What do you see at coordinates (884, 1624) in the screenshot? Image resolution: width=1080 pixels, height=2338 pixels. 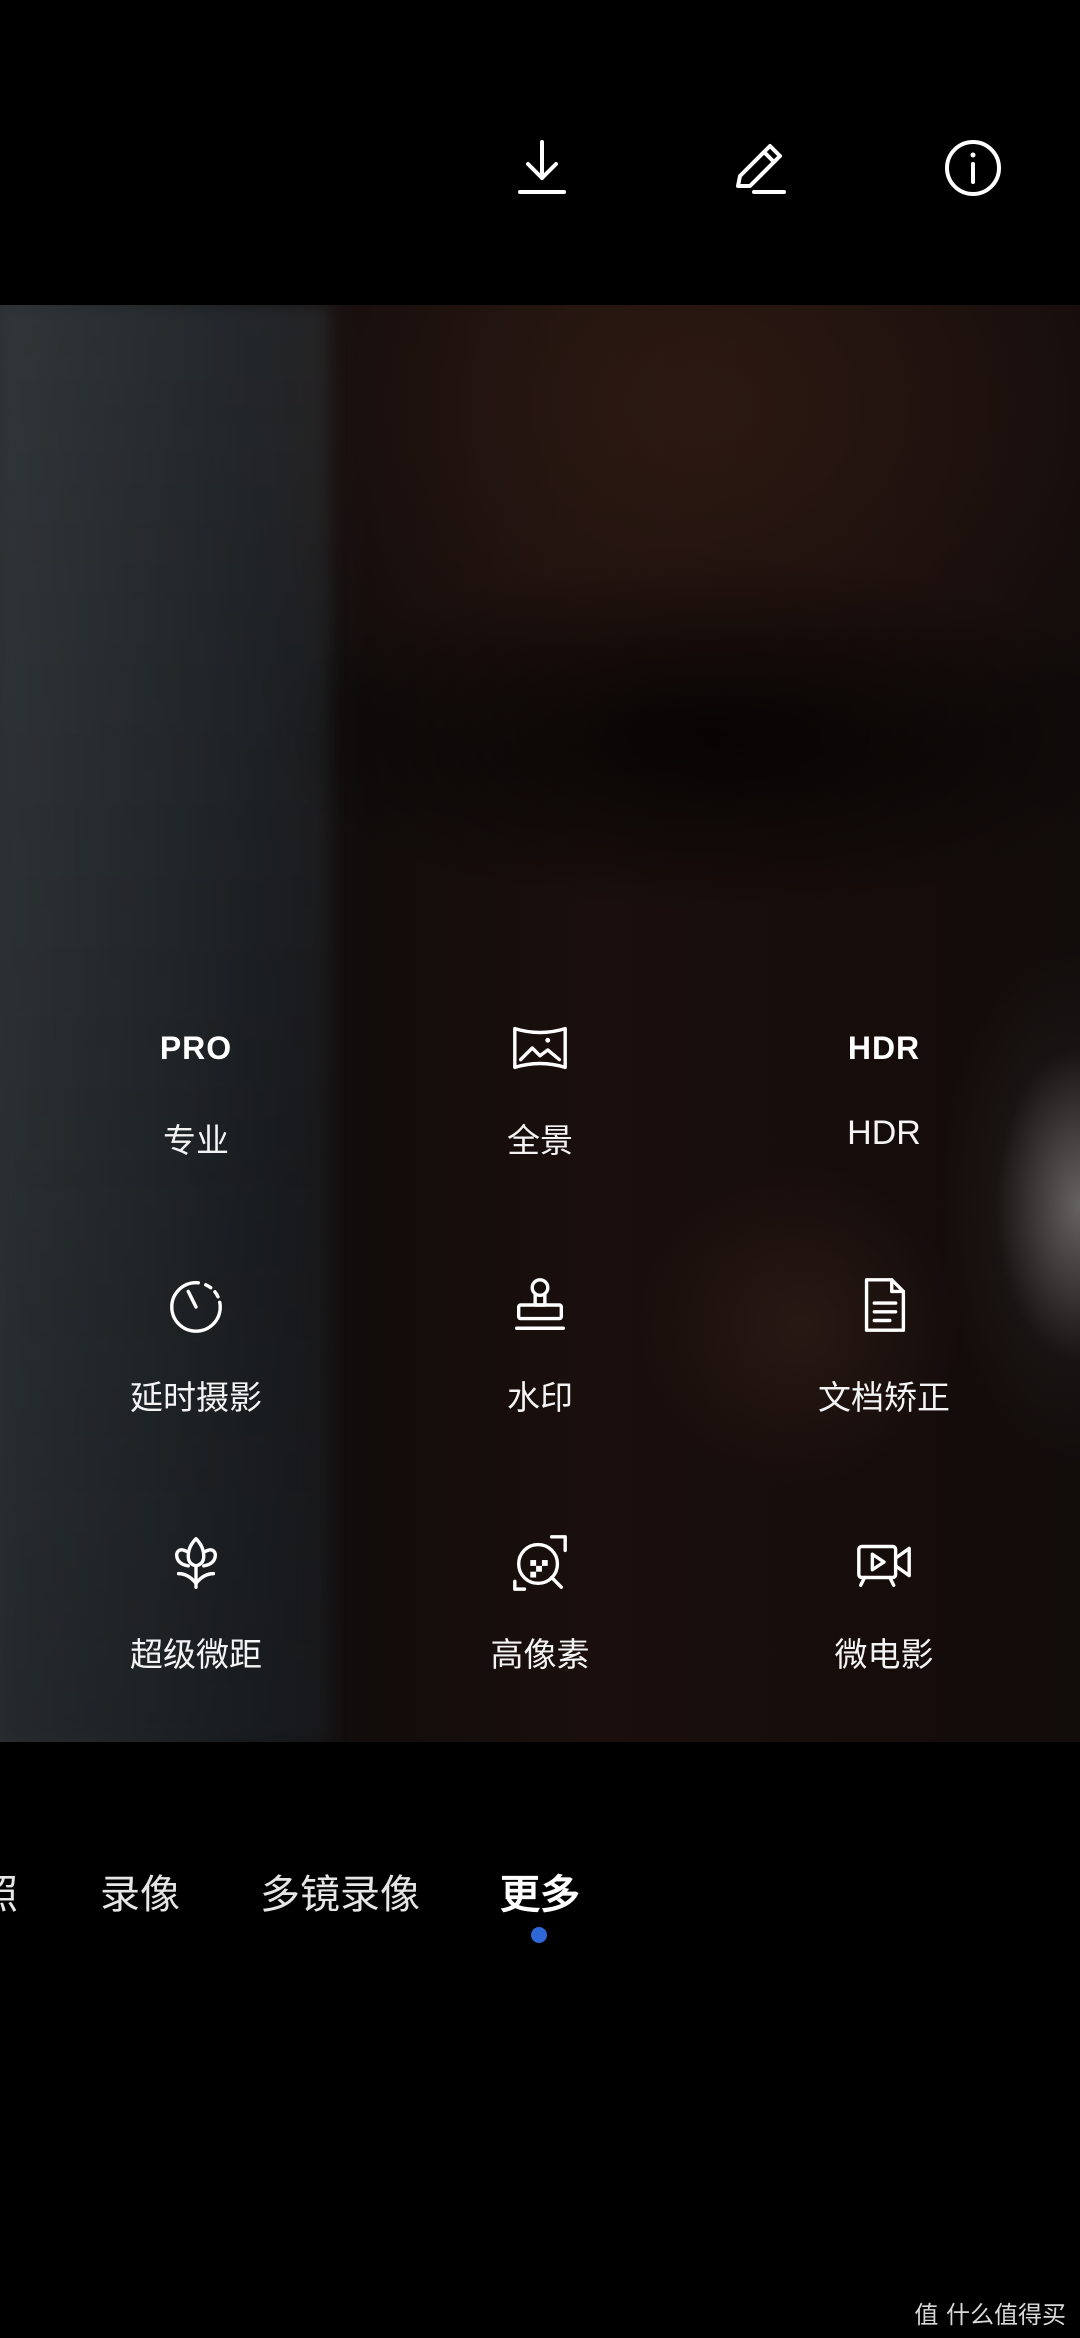 I see `mode-micro-movie: 微电影` at bounding box center [884, 1624].